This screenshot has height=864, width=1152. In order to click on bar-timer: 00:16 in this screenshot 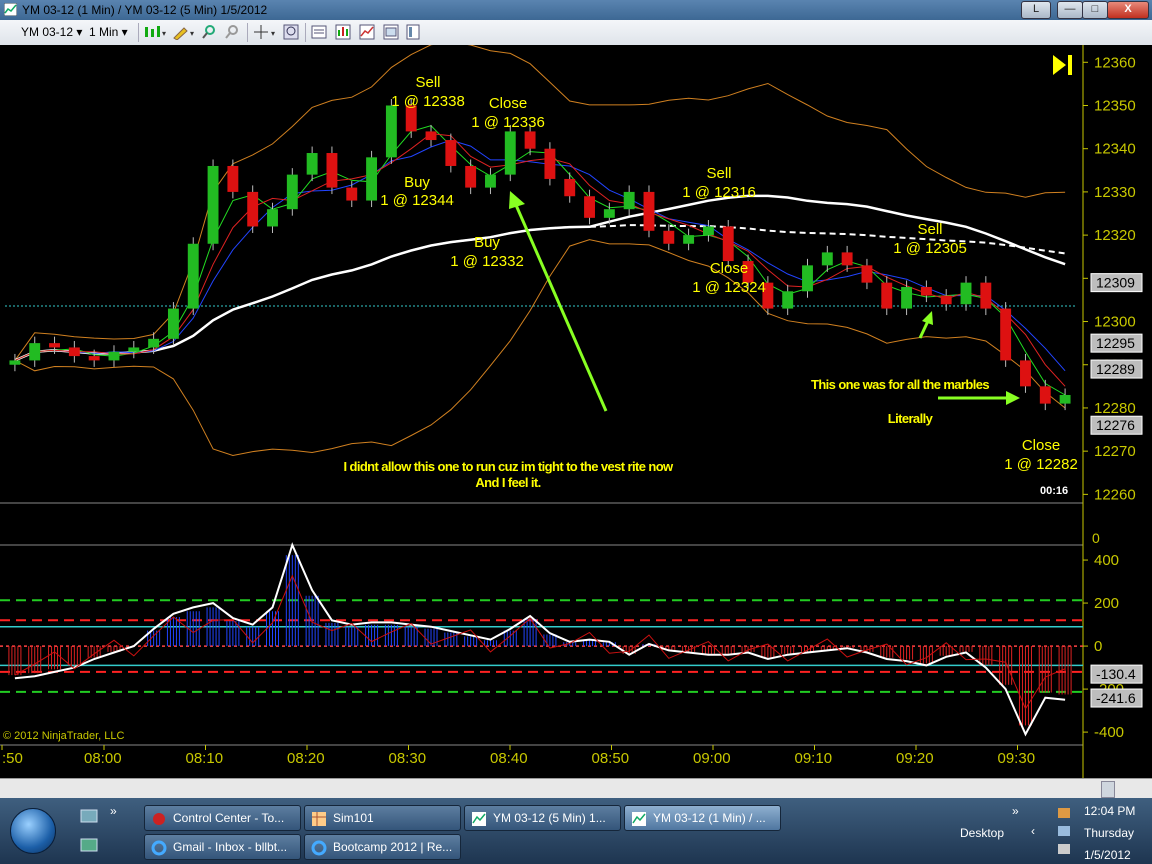, I will do `click(1054, 491)`.